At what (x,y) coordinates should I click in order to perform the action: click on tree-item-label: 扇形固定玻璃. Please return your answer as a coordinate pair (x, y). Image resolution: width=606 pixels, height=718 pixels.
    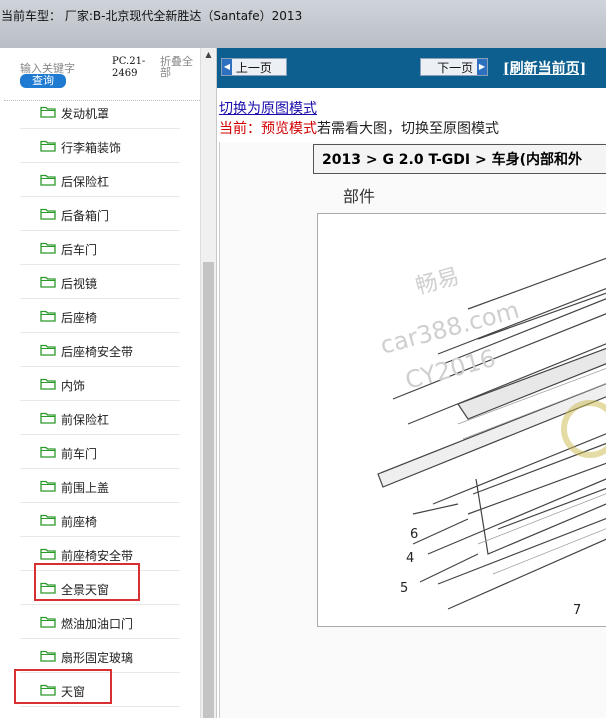
    Looking at the image, I should click on (97, 658).